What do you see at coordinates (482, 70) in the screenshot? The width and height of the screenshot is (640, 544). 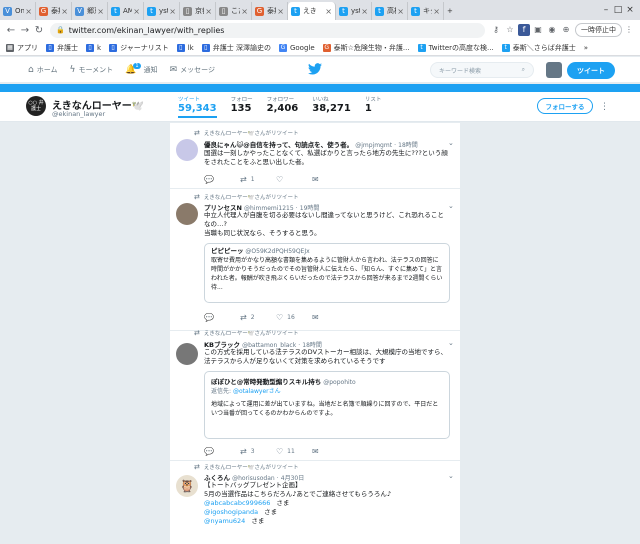 I see `search-input: キーワード検索 ⌕` at bounding box center [482, 70].